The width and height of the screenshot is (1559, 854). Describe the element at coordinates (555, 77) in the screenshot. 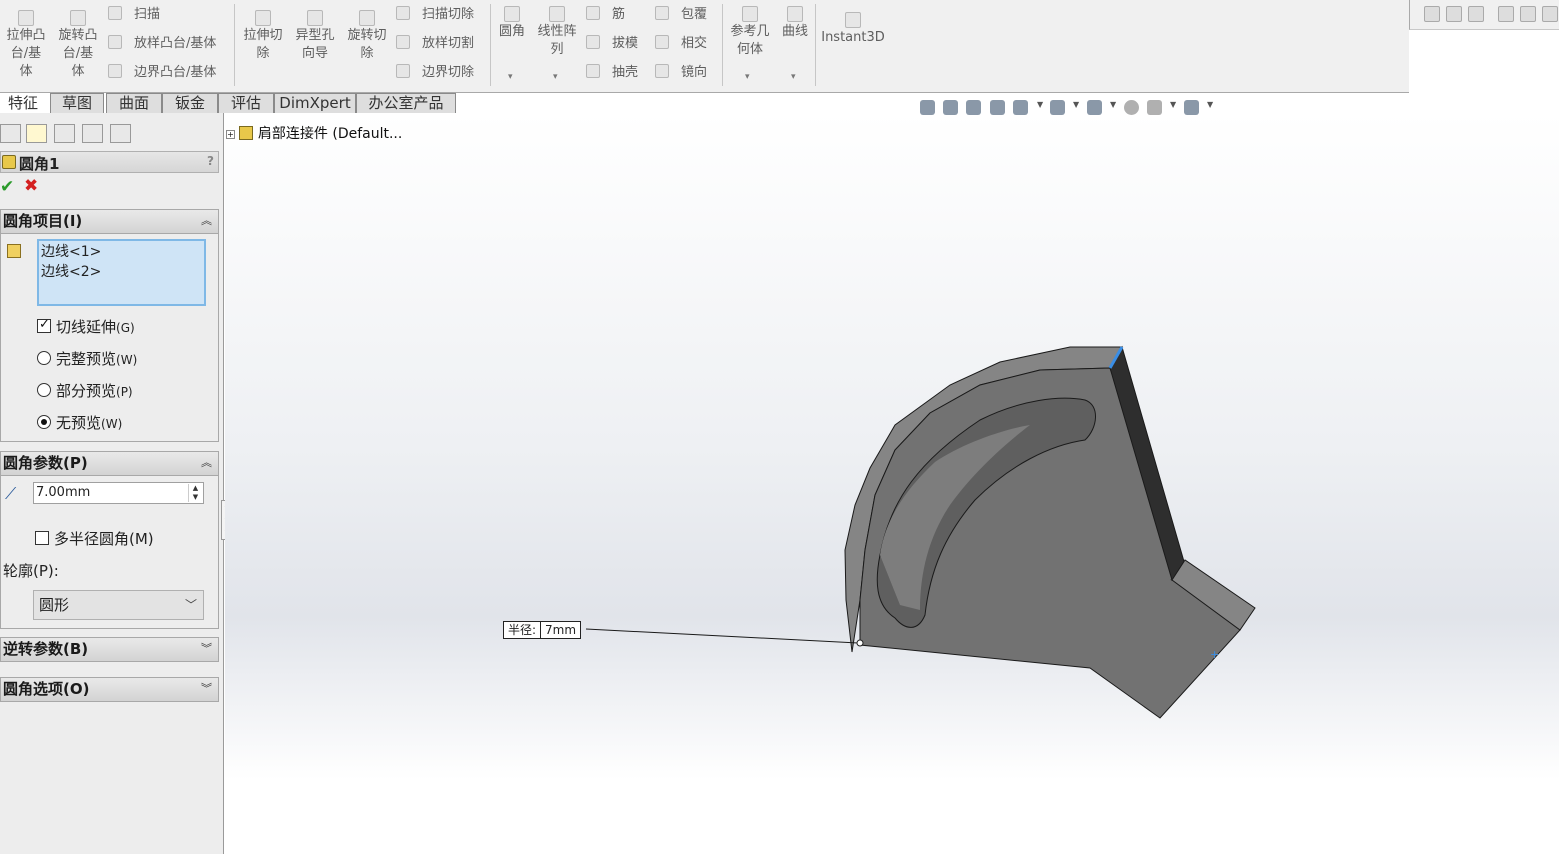

I see `pattern-dropdown-icon: ▾` at that location.